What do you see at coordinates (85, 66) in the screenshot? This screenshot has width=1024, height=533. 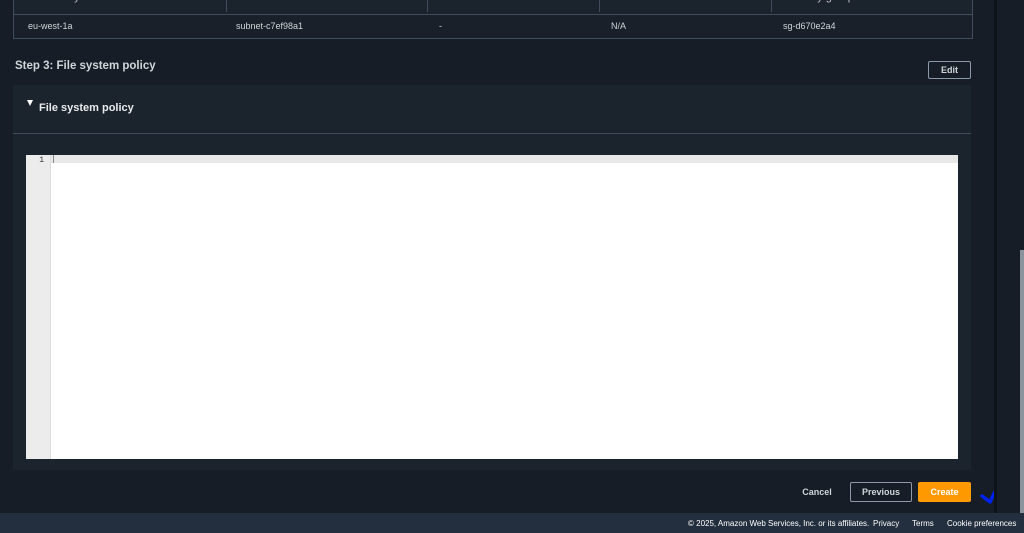 I see `step-title: Step 3: File system policy` at bounding box center [85, 66].